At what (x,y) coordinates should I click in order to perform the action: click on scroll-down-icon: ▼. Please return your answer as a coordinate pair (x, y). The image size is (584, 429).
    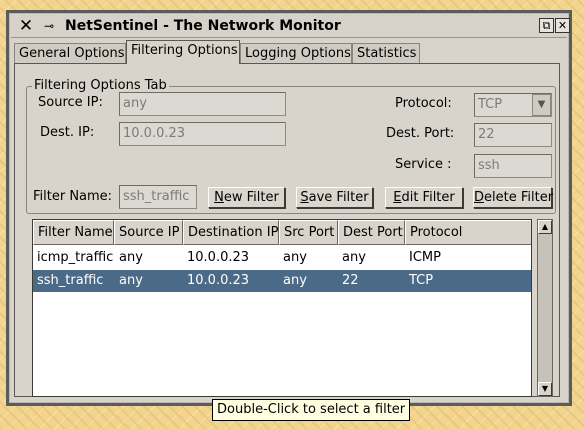
    Looking at the image, I should click on (545, 389).